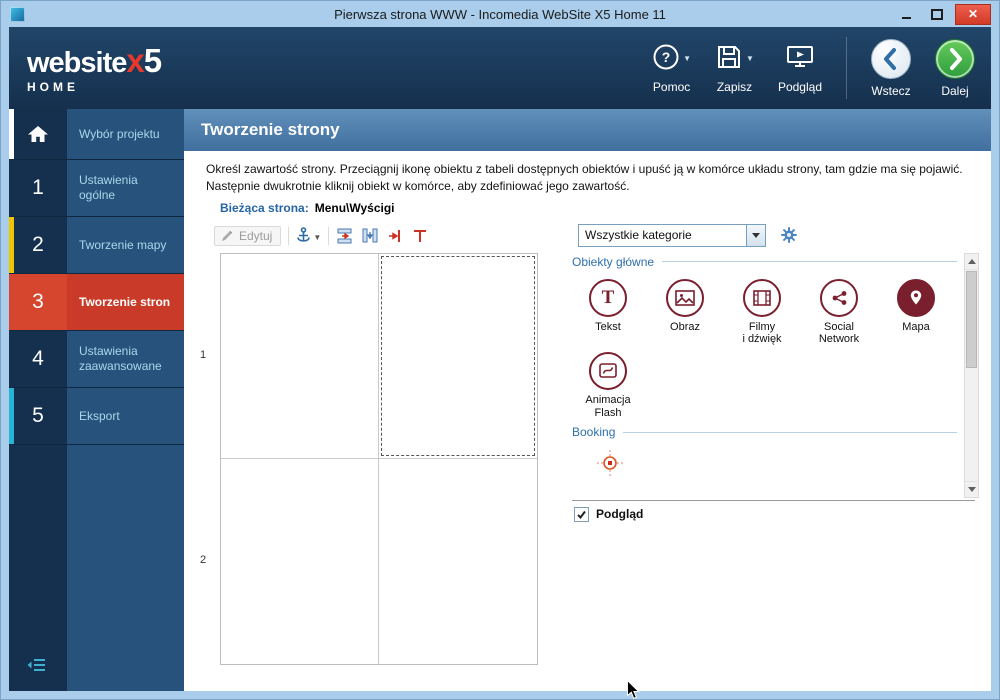  I want to click on anchor-button: ▼, so click(308, 235).